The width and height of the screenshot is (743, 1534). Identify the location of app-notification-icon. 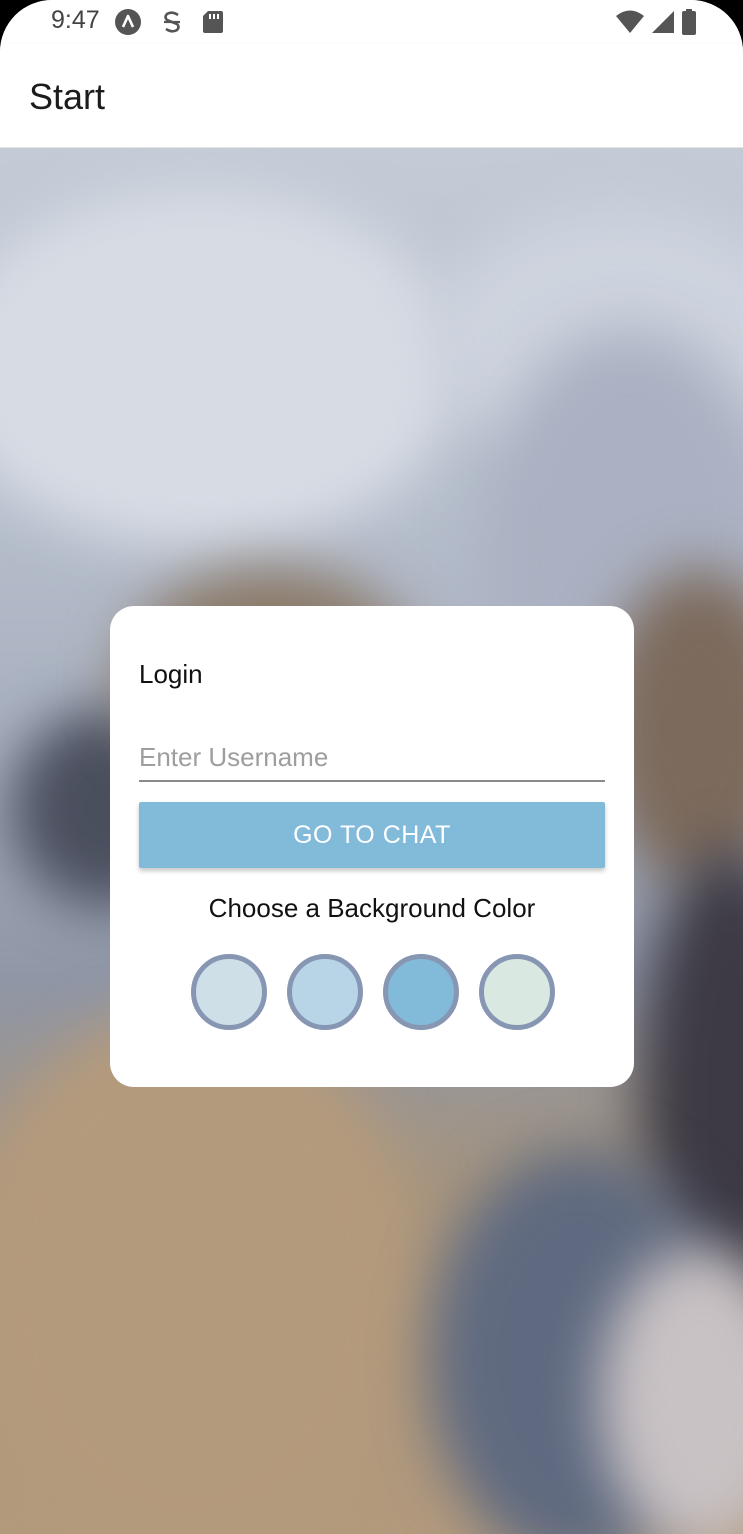
(128, 22).